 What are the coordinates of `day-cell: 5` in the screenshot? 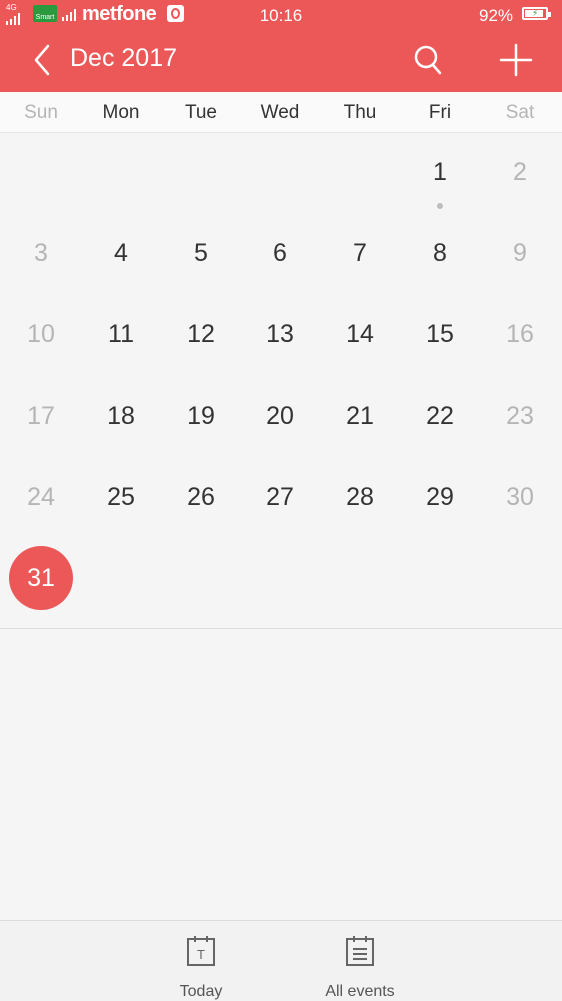 It's located at (201, 253).